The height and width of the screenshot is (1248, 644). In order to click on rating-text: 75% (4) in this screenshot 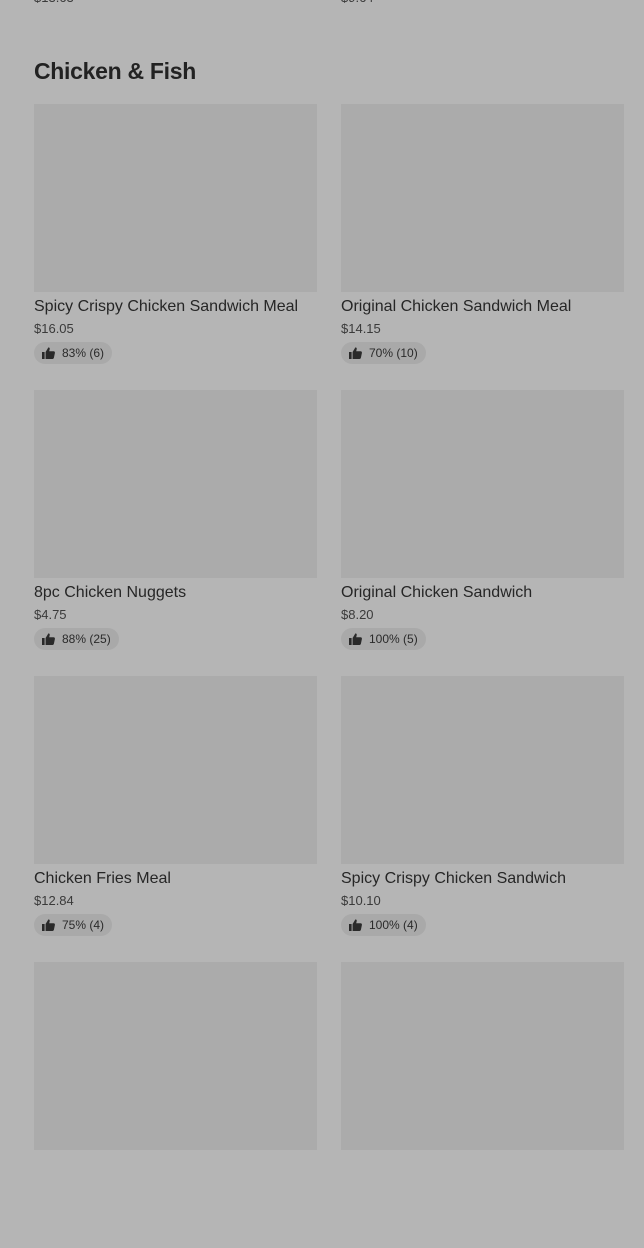, I will do `click(83, 925)`.